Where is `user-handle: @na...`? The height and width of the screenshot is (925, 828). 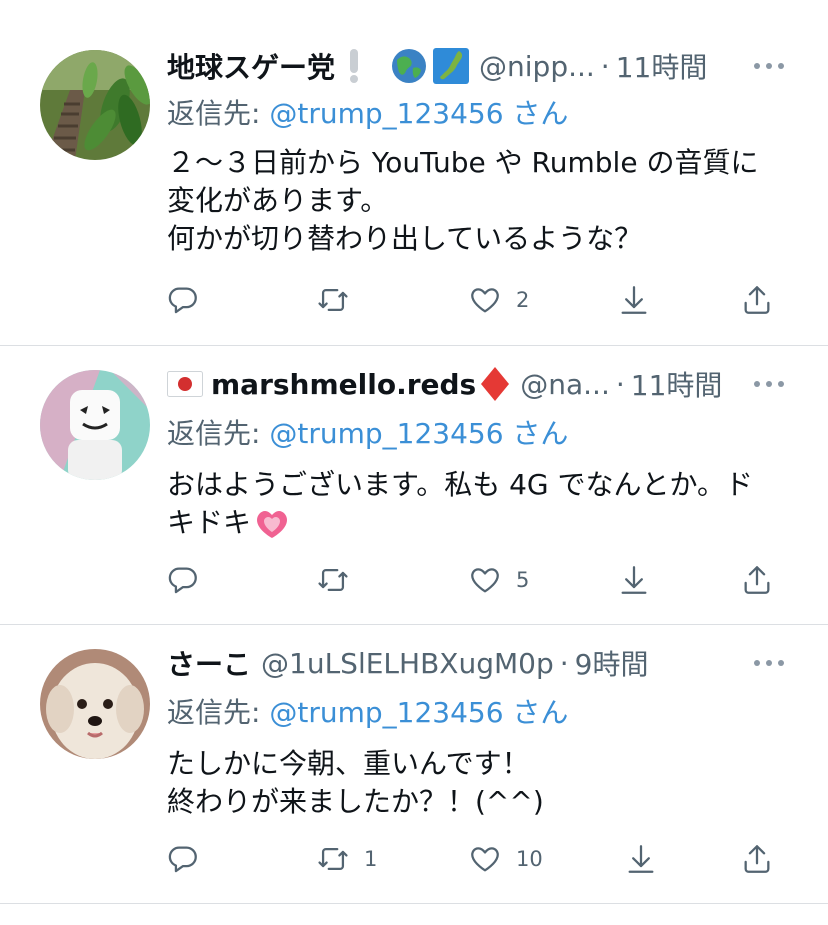
user-handle: @na... is located at coordinates (565, 384).